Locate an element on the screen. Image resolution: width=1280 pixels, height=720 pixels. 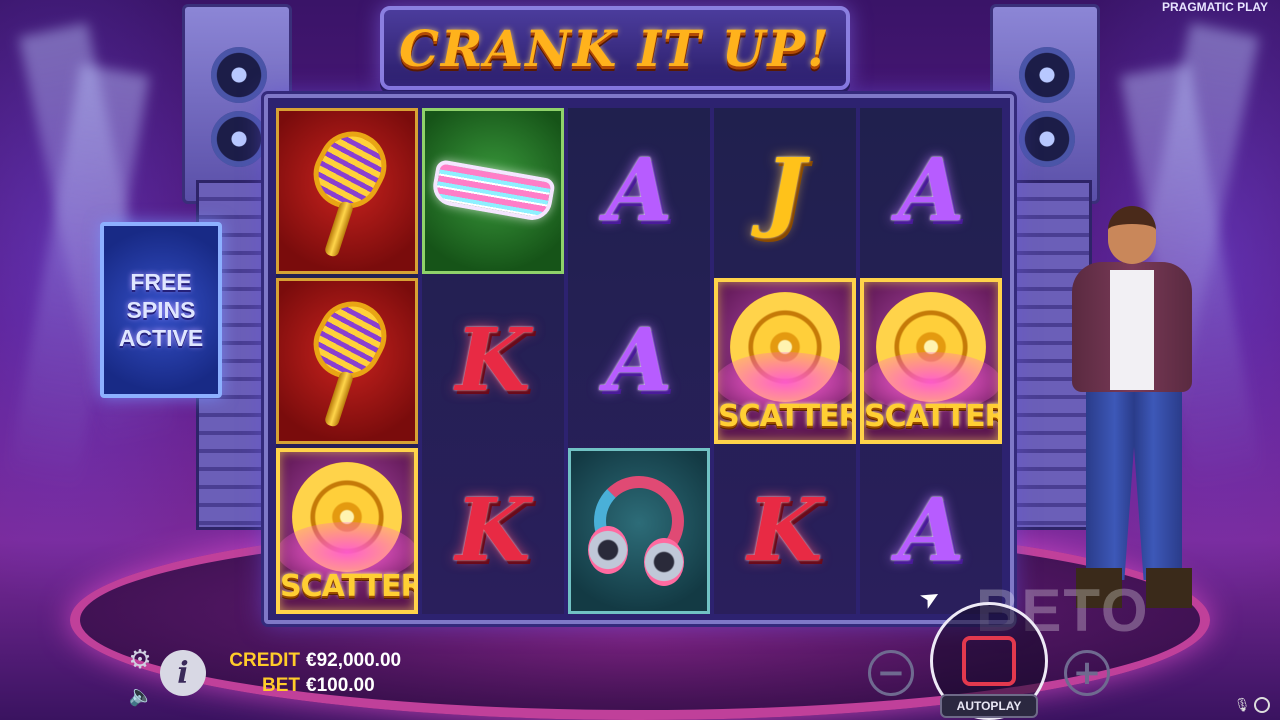
info-button: i is located at coordinates (183, 673).